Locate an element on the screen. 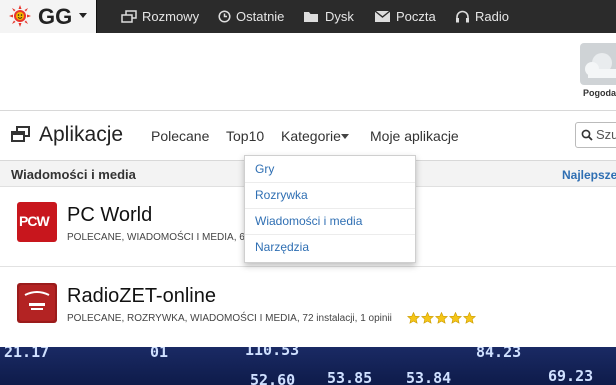 The height and width of the screenshot is (385, 616). nav-label: Dysk is located at coordinates (339, 16).